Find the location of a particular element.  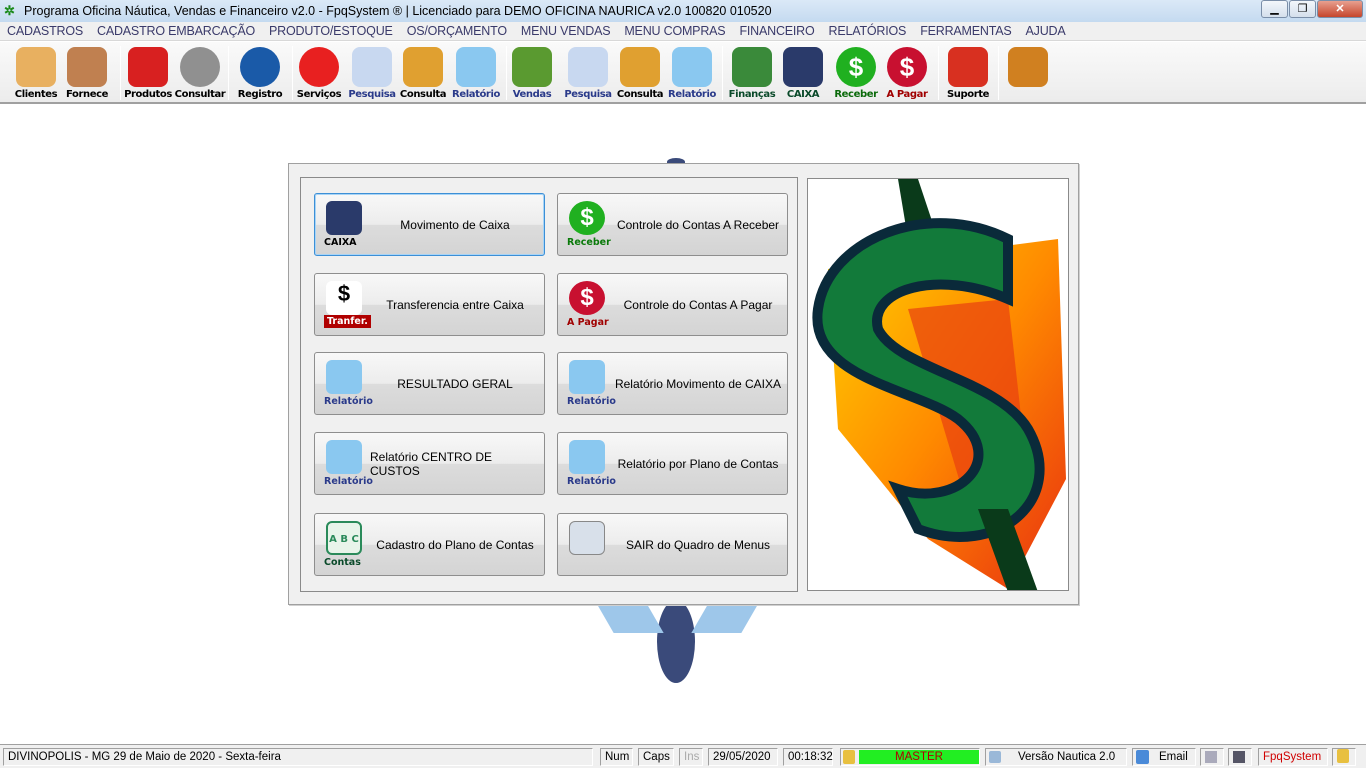

button-icon-label: A Pagar is located at coordinates (588, 322).